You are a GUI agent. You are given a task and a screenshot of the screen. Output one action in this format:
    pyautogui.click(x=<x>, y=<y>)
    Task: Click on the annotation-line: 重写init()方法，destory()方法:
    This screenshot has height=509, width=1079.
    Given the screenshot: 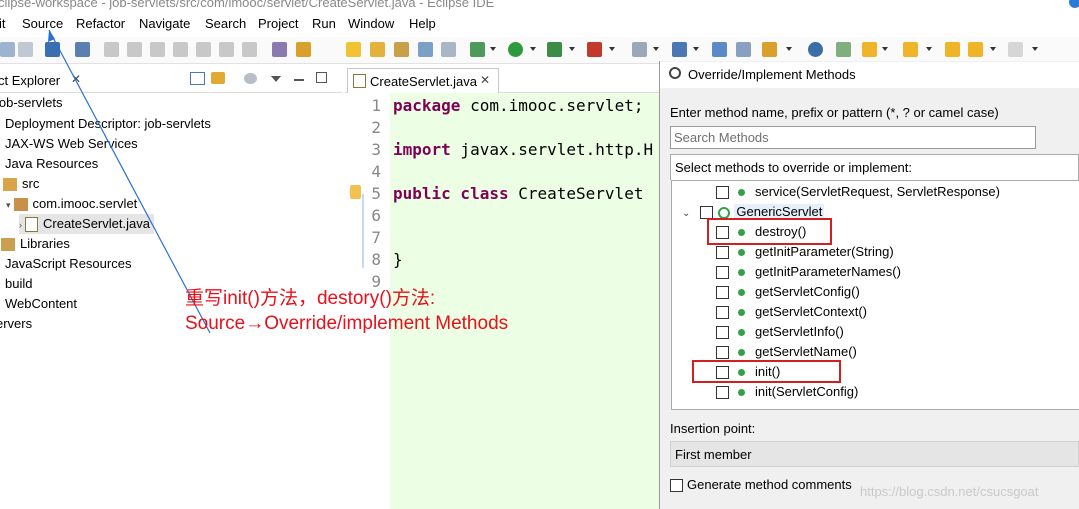 What is the action you would take?
    pyautogui.click(x=310, y=298)
    